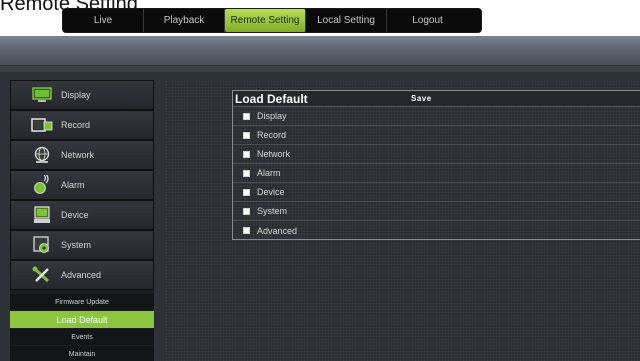  Describe the element at coordinates (76, 125) in the screenshot. I see `sidebar-item-label: Record` at that location.